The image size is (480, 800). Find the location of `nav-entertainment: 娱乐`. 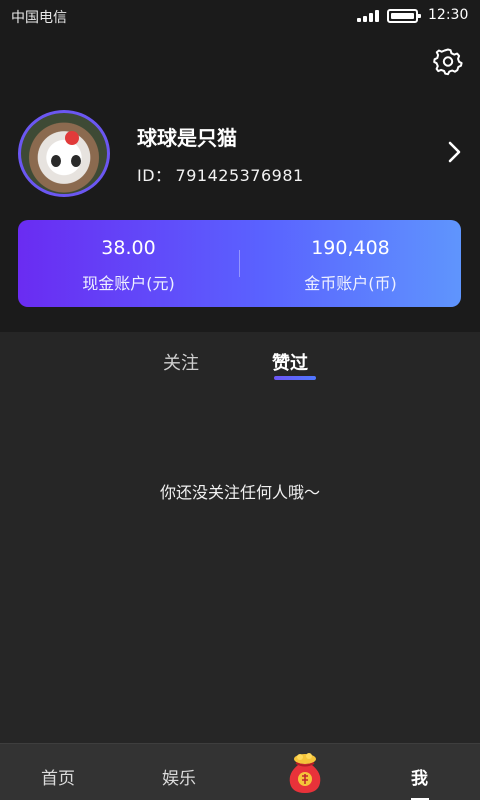

nav-entertainment: 娱乐 is located at coordinates (179, 776).